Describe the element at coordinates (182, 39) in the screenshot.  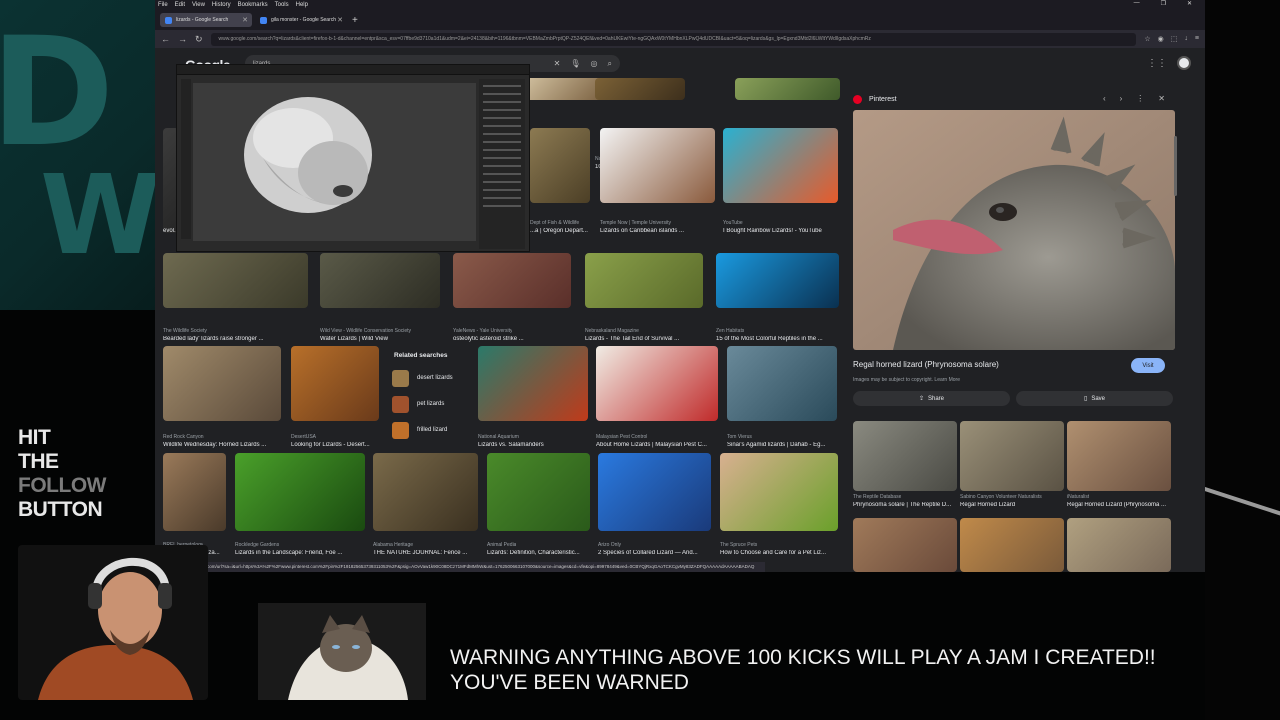
I see `forward-icon: →` at that location.